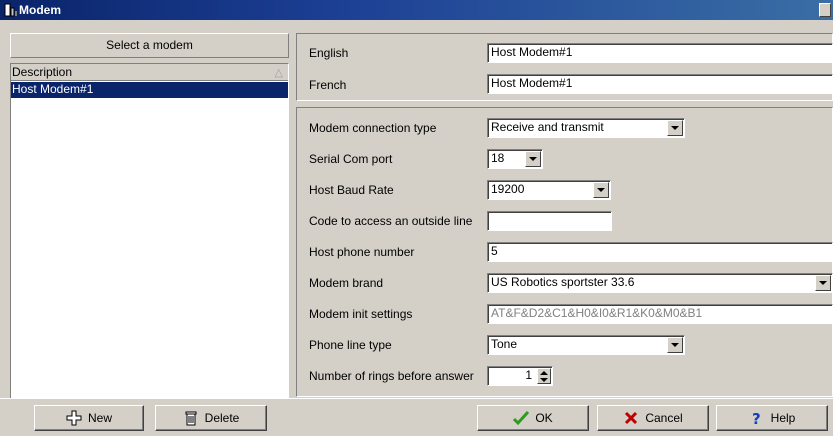 This screenshot has width=833, height=436. I want to click on rings-value: 1, so click(528, 375).